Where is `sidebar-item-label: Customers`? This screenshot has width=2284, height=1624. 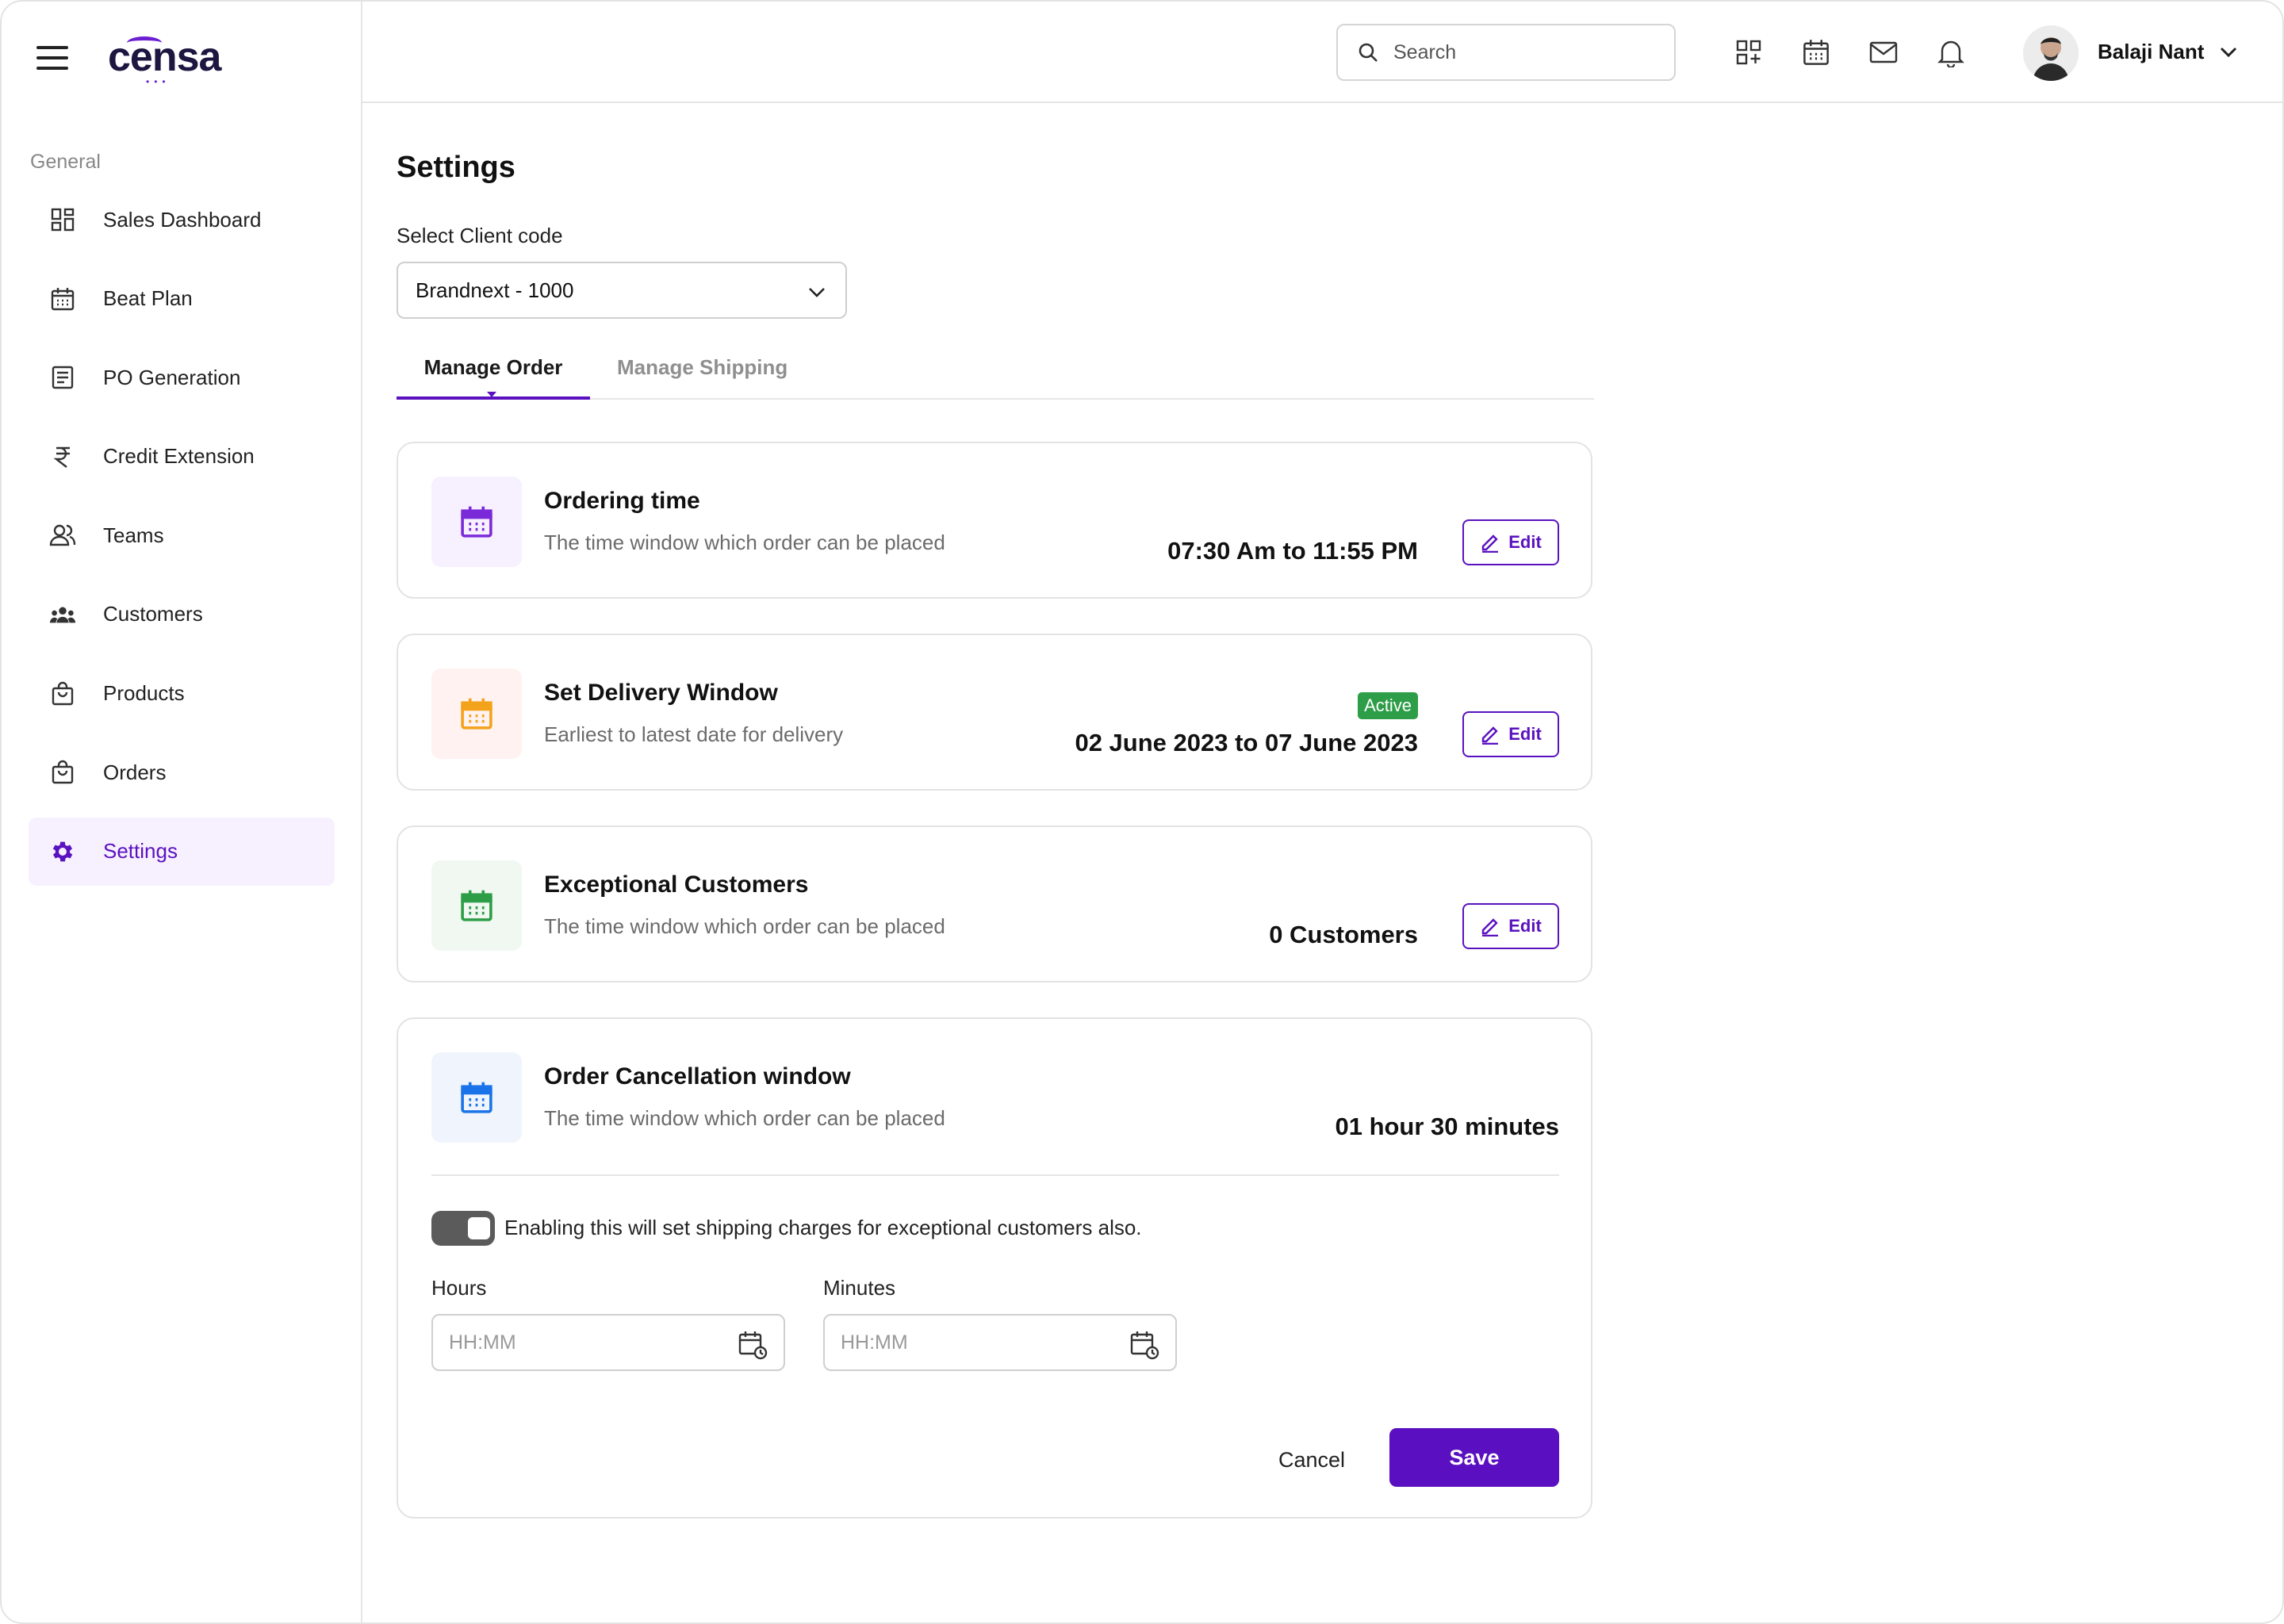
sidebar-item-label: Customers is located at coordinates (153, 614).